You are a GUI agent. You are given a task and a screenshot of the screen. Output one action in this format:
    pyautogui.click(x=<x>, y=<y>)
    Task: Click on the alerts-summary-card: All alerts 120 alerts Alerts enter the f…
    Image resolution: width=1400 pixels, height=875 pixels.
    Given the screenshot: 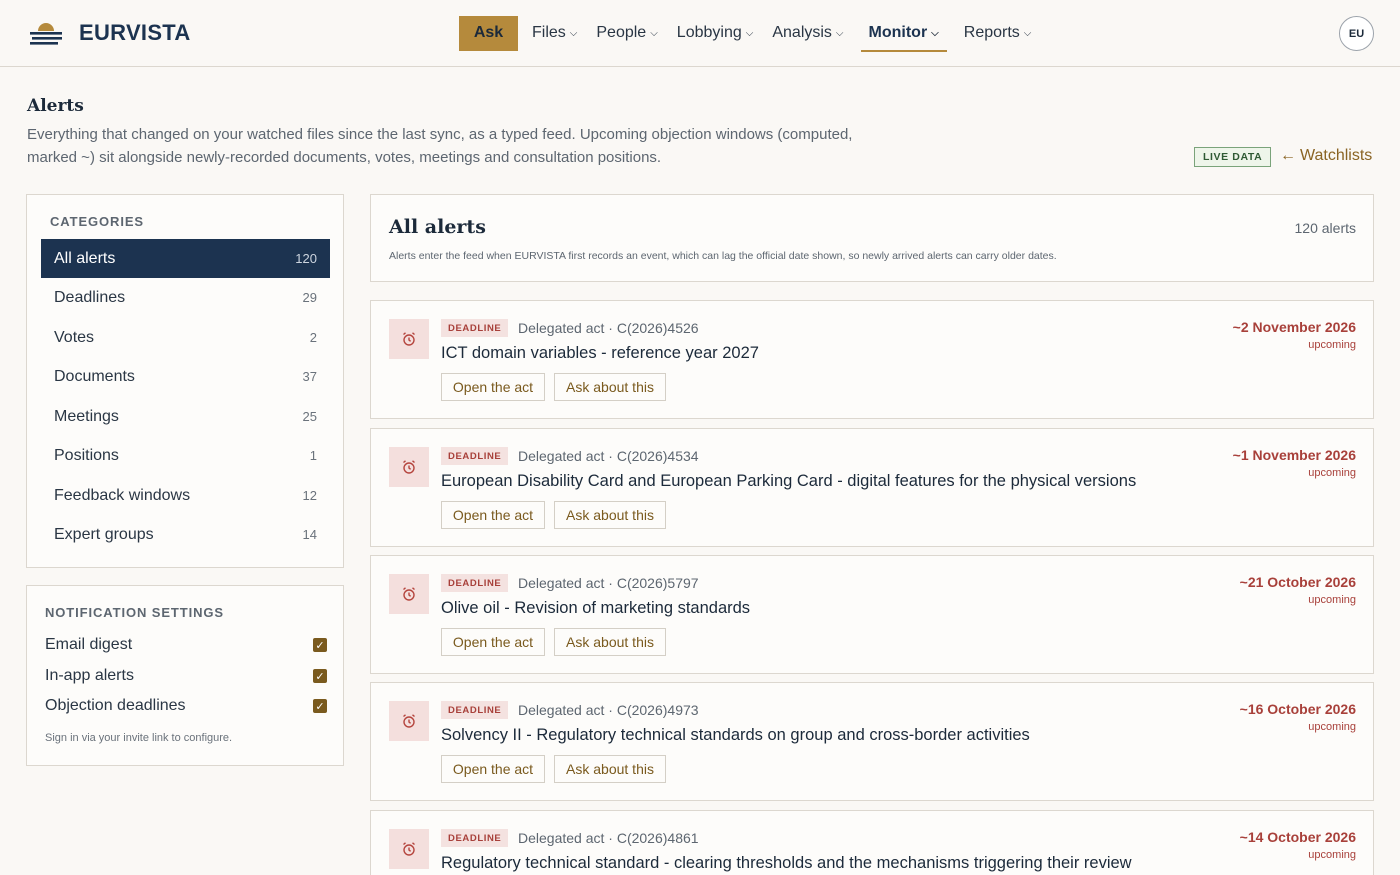 What is the action you would take?
    pyautogui.click(x=872, y=238)
    